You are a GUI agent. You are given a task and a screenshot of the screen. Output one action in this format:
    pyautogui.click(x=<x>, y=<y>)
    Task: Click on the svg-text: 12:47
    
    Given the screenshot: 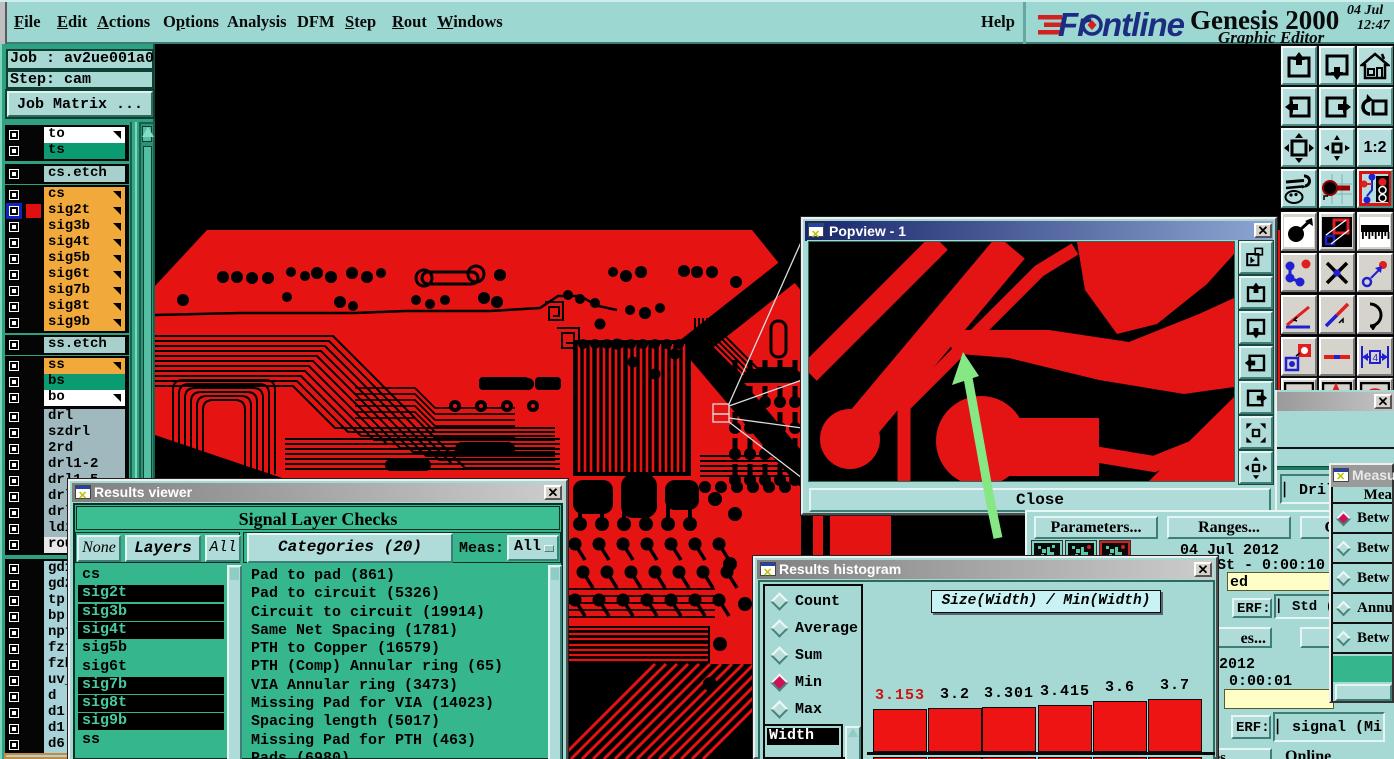 What is the action you would take?
    pyautogui.click(x=1374, y=25)
    